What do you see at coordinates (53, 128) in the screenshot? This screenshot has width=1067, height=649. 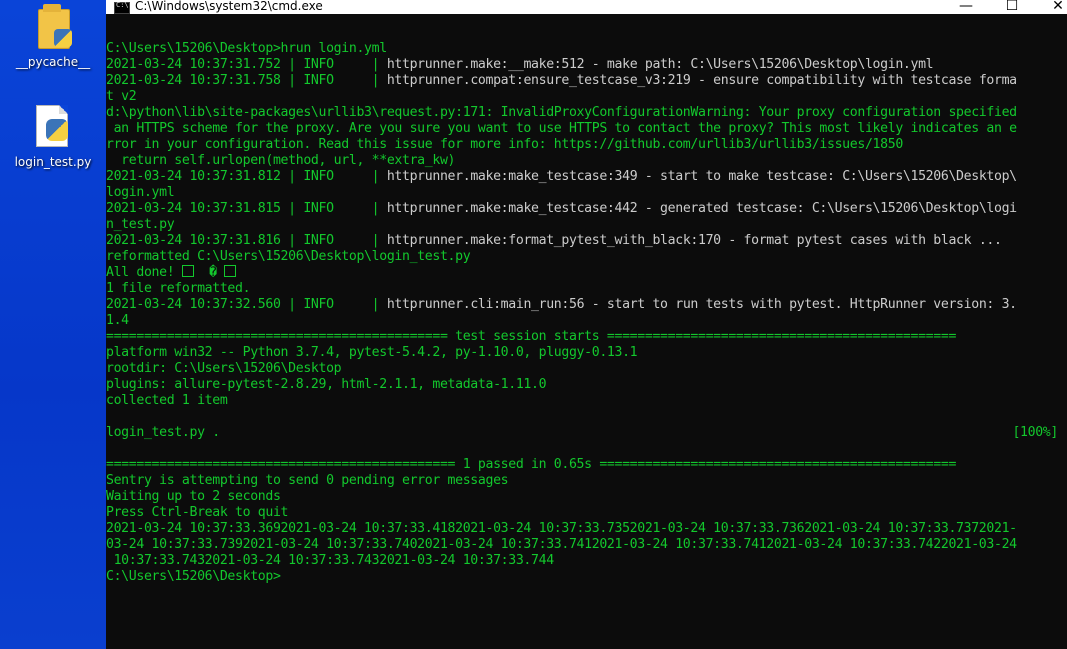 I see `python-file-icon` at bounding box center [53, 128].